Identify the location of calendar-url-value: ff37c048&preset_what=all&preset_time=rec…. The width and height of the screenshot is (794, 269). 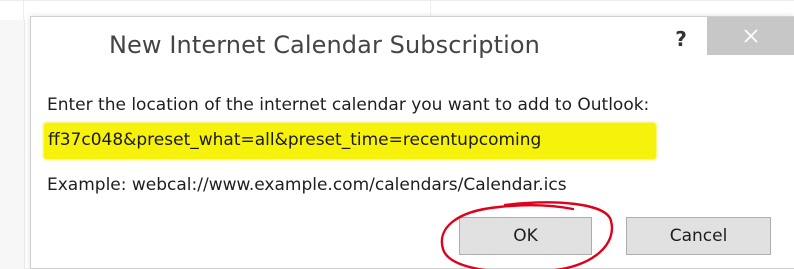
(295, 140).